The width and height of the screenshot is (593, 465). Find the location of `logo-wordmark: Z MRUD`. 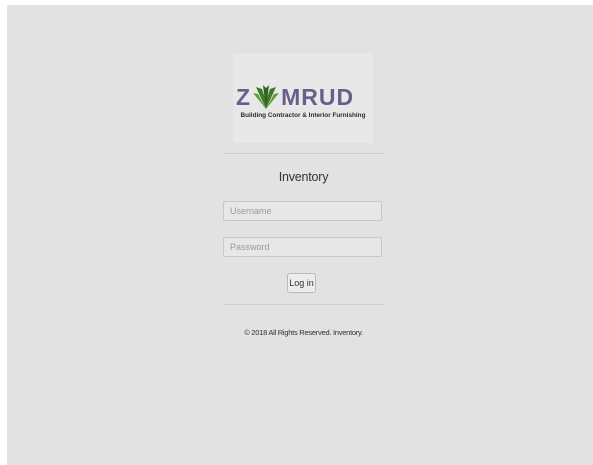

logo-wordmark: Z MRUD is located at coordinates (303, 97).